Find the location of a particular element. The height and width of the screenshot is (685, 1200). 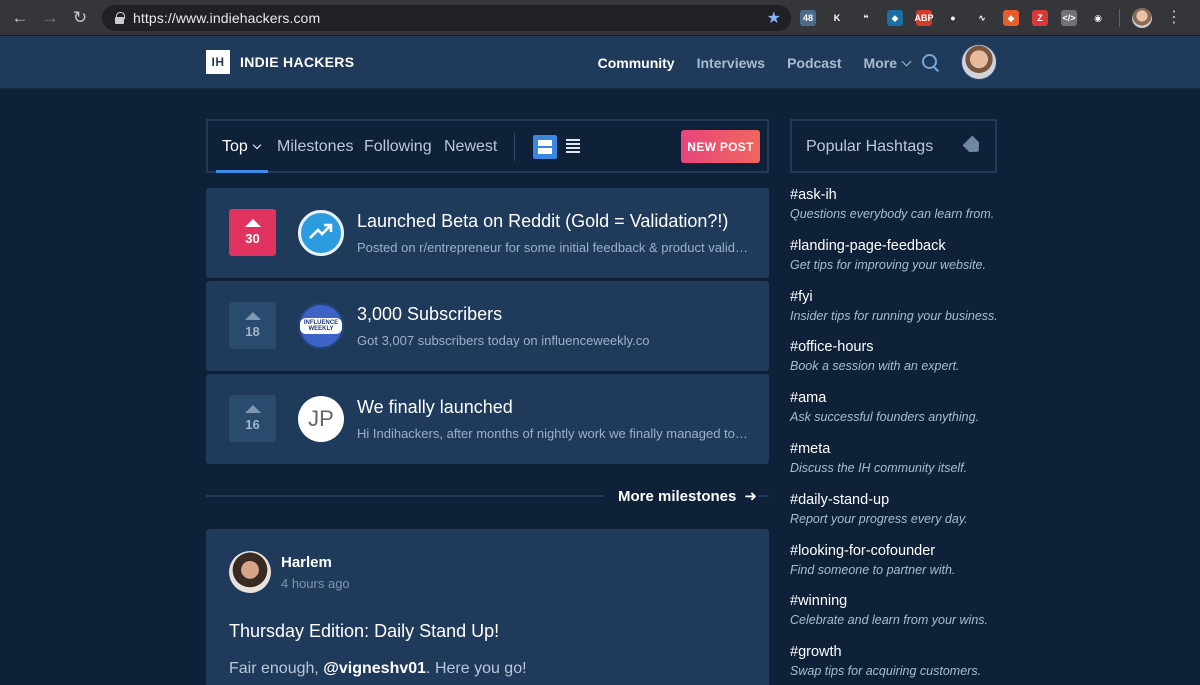

post-title: Thursday Edition: Daily Stand Up! is located at coordinates (364, 631).